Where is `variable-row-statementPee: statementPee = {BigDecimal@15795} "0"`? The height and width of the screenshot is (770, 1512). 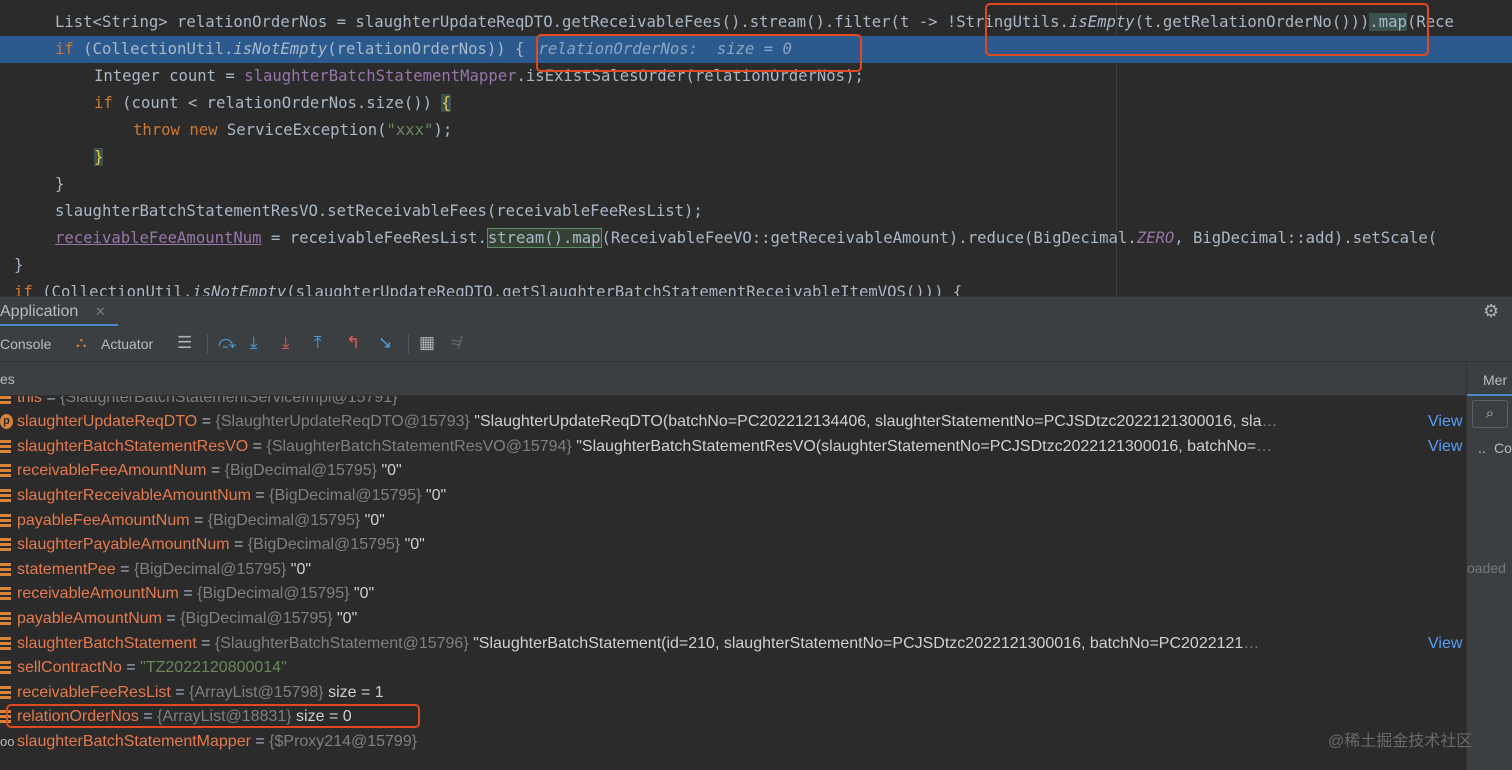
variable-row-statementPee: statementPee = {BigDecimal@15795} "0" is located at coordinates (733, 569).